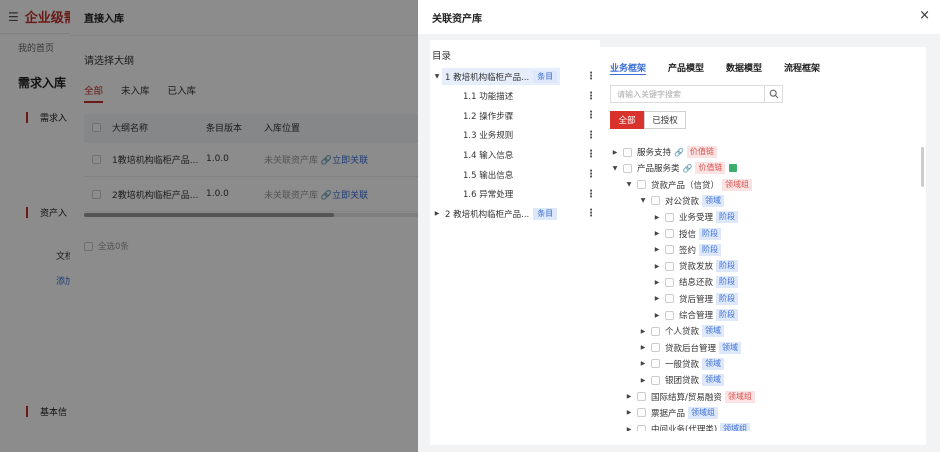  I want to click on catalog-item: 1.4 输入信息 ⋮, so click(514, 154).